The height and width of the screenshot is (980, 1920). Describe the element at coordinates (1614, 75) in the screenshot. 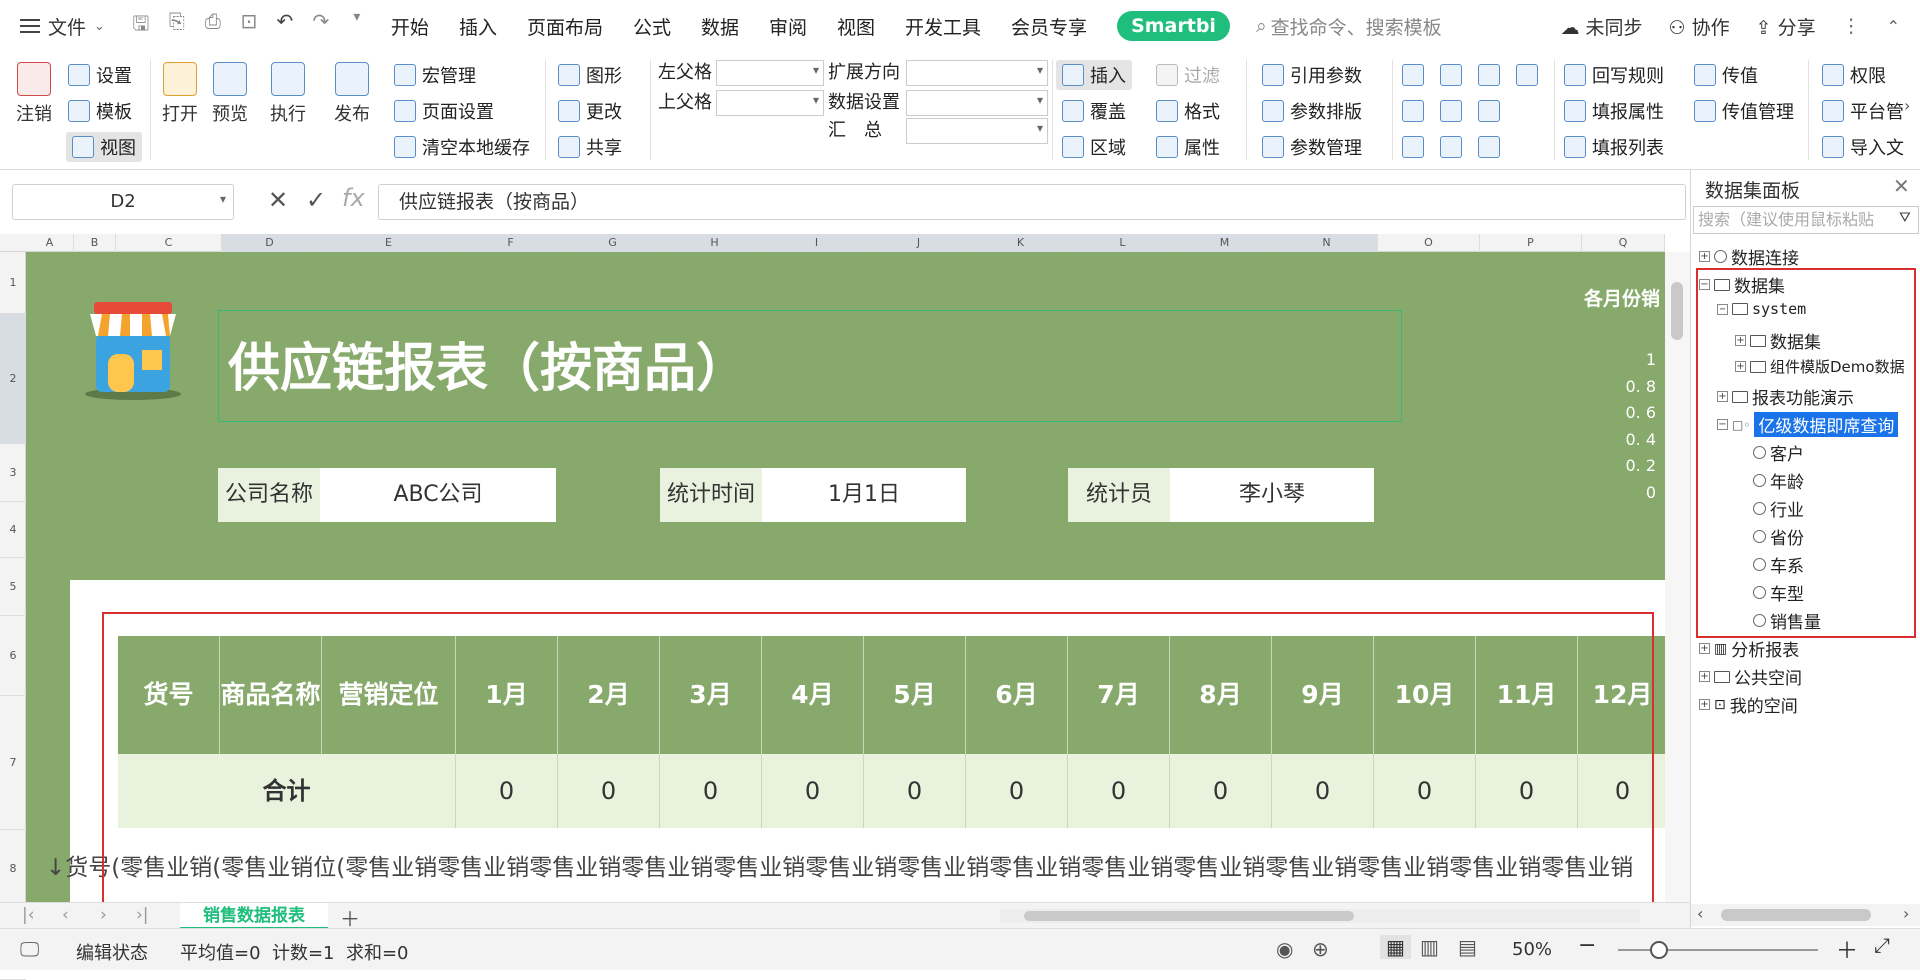

I see `writeback-rule-button: 回写规则` at that location.